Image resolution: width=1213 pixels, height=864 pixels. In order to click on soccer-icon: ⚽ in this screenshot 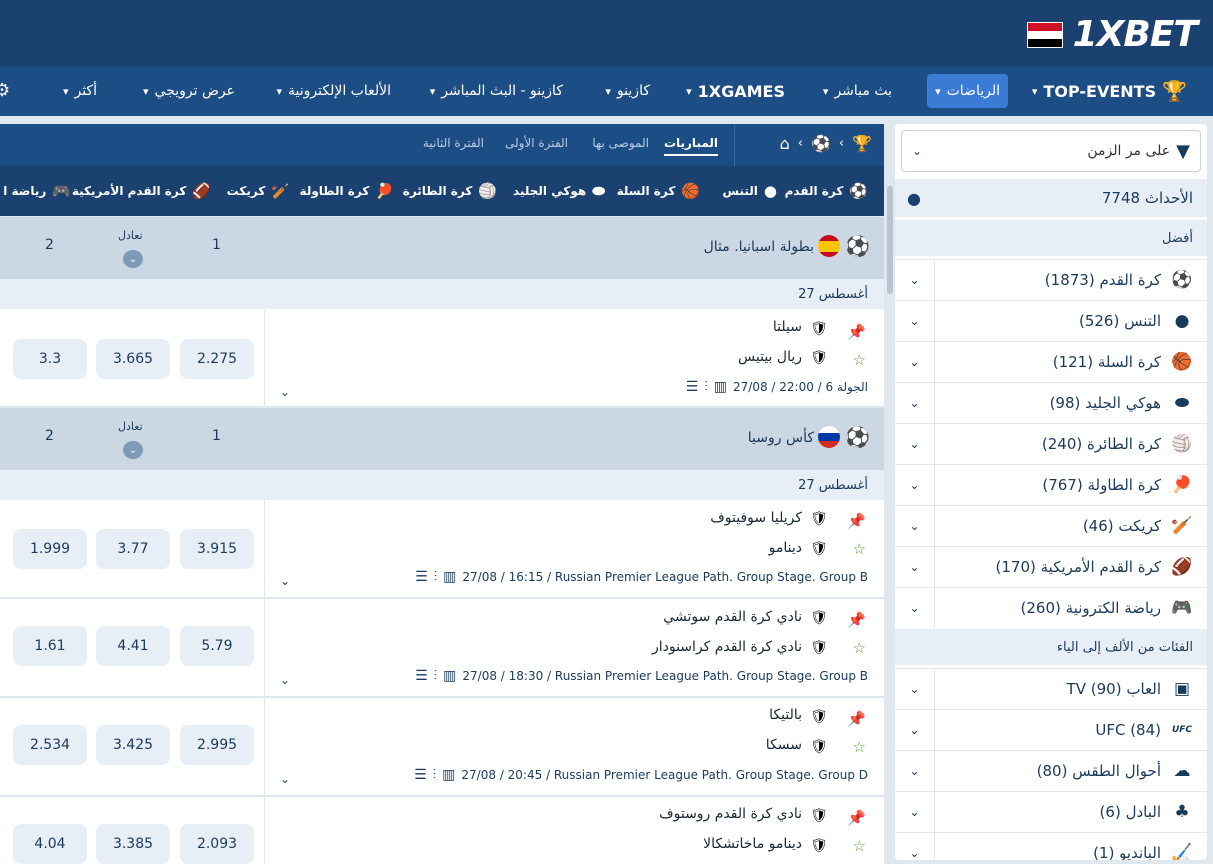, I will do `click(821, 143)`.